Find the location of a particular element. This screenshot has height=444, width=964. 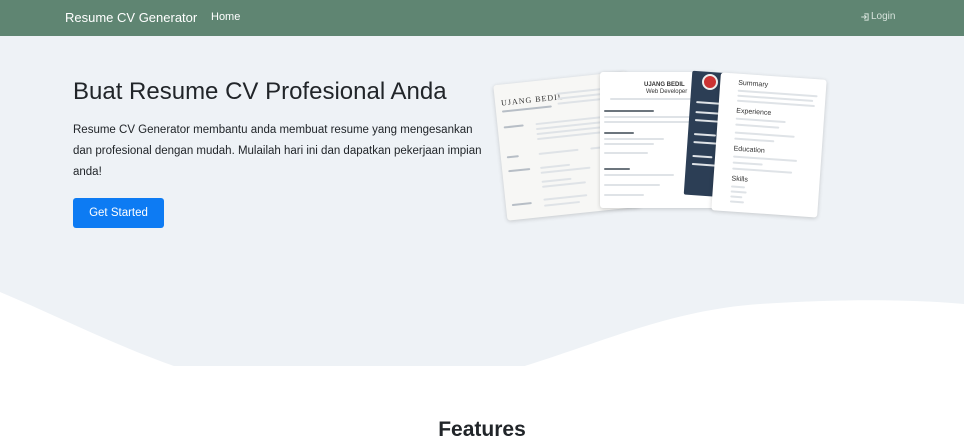

features-heading: Features is located at coordinates (482, 429).